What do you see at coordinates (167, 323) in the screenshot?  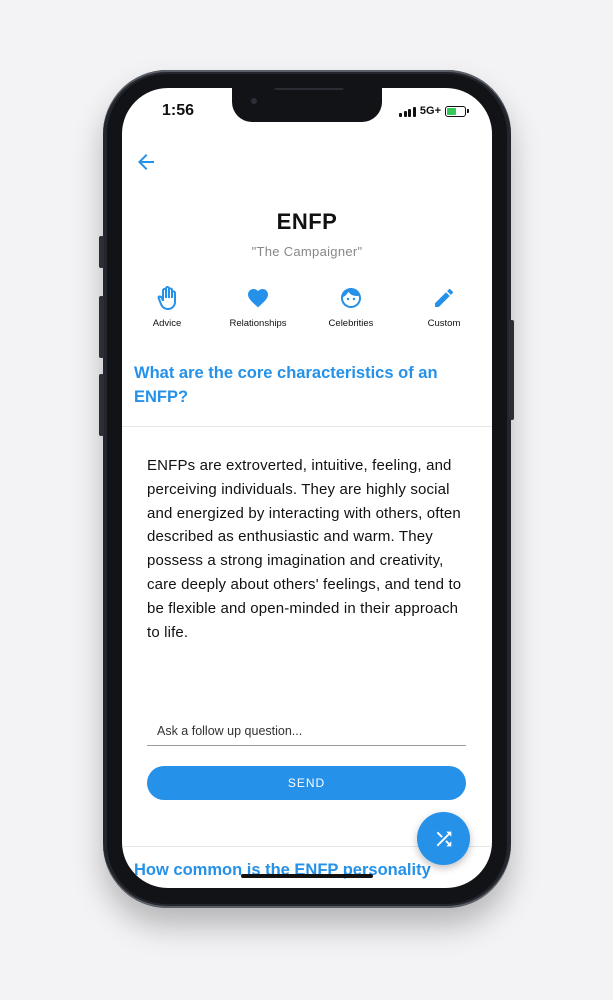 I see `advice-label: Advice` at bounding box center [167, 323].